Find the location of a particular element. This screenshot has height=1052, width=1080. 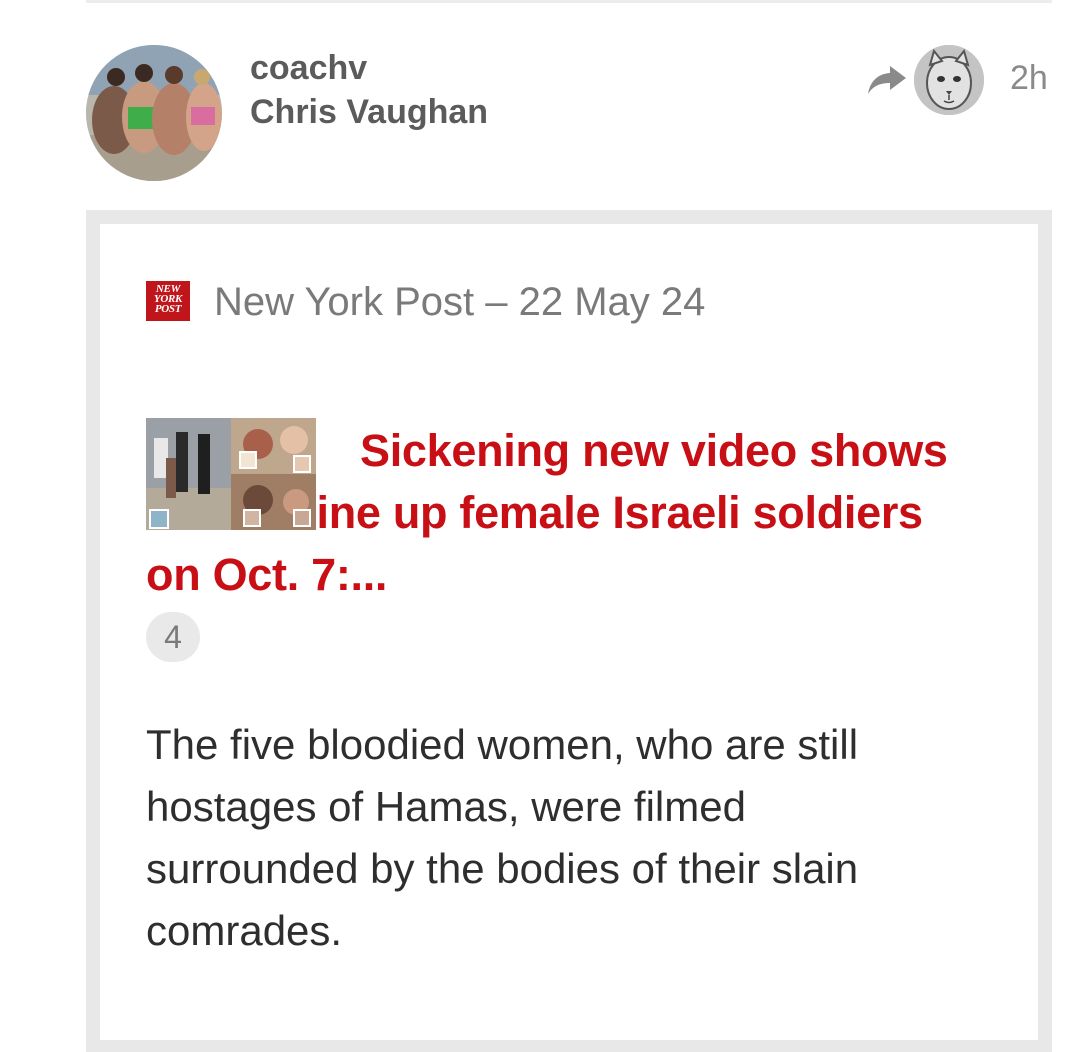

comment-count-badge: 4 is located at coordinates (173, 637).